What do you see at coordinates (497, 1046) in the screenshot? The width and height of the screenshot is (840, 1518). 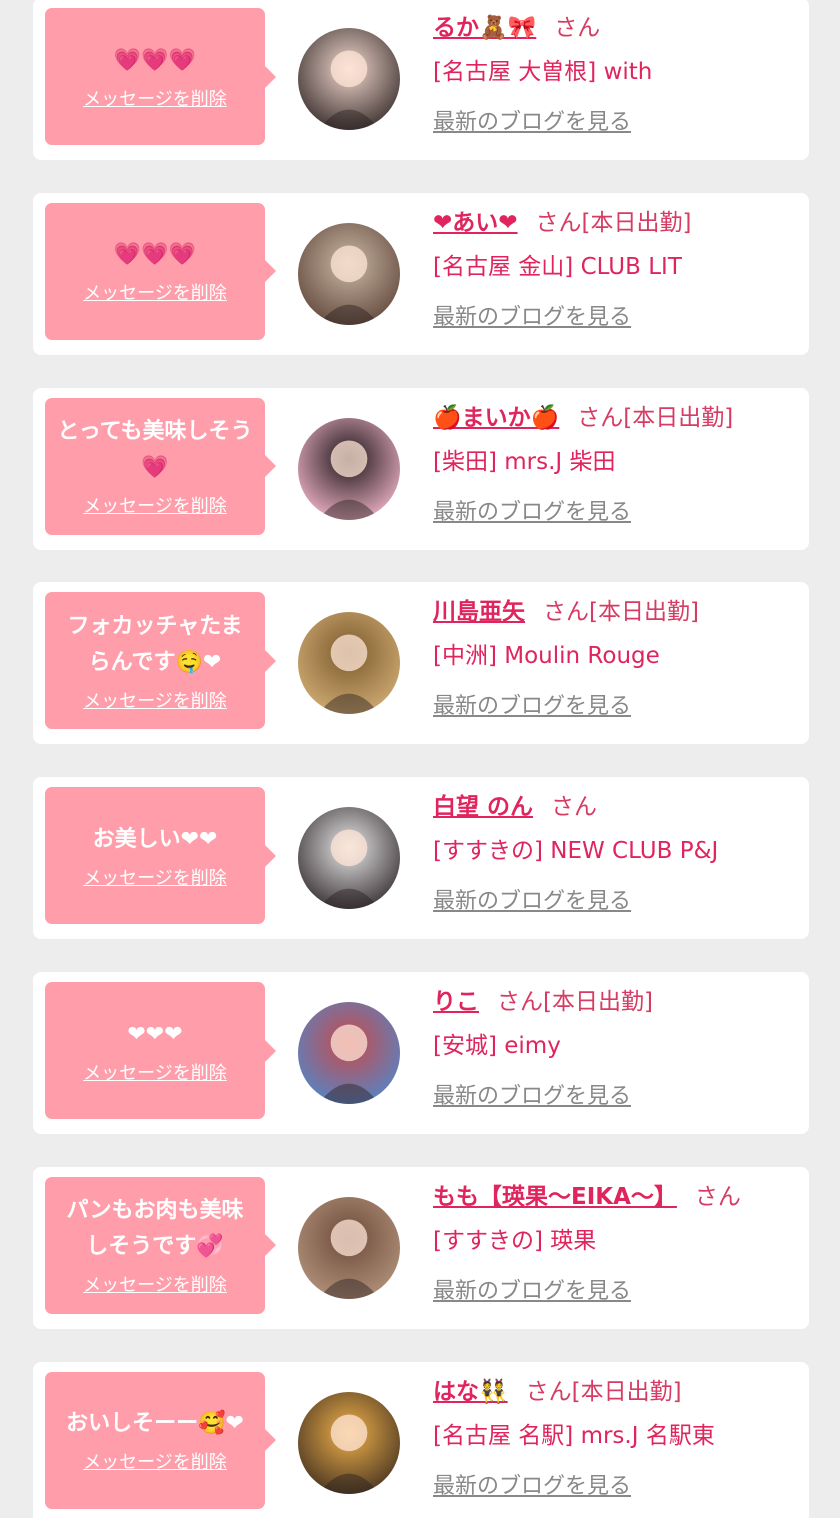 I see `shop-location: [安城] eimy` at bounding box center [497, 1046].